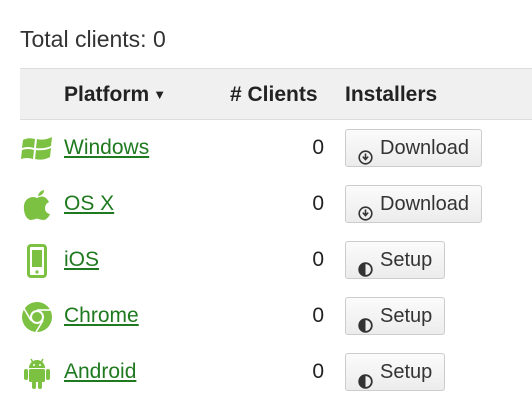  Describe the element at coordinates (81, 260) in the screenshot. I see `platform-link-ios: iOS` at that location.